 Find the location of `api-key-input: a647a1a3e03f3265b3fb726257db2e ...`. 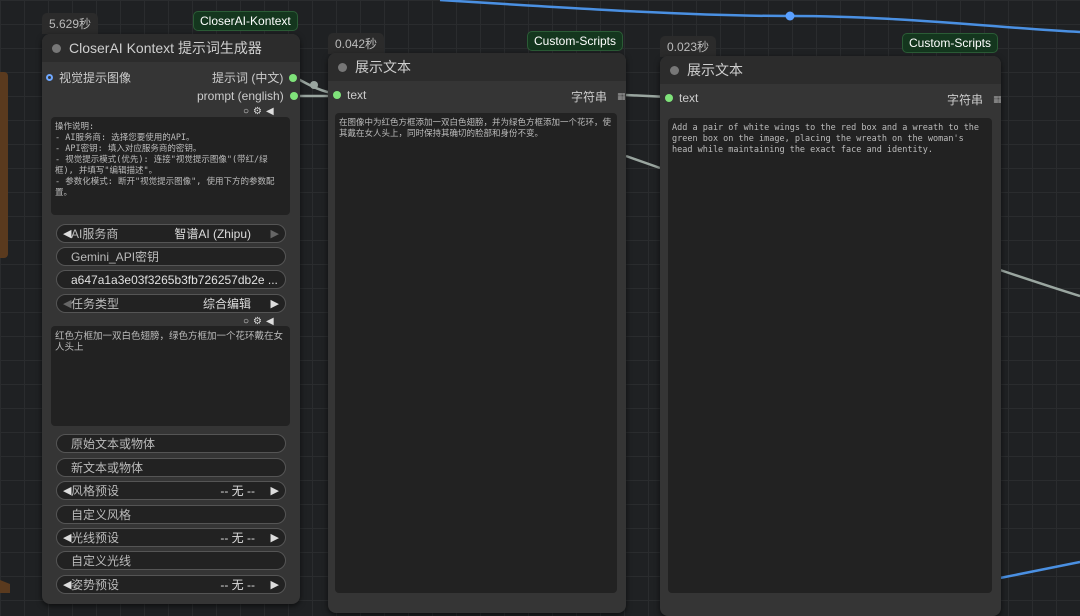

api-key-input: a647a1a3e03f3265b3fb726257db2e ... is located at coordinates (171, 279).